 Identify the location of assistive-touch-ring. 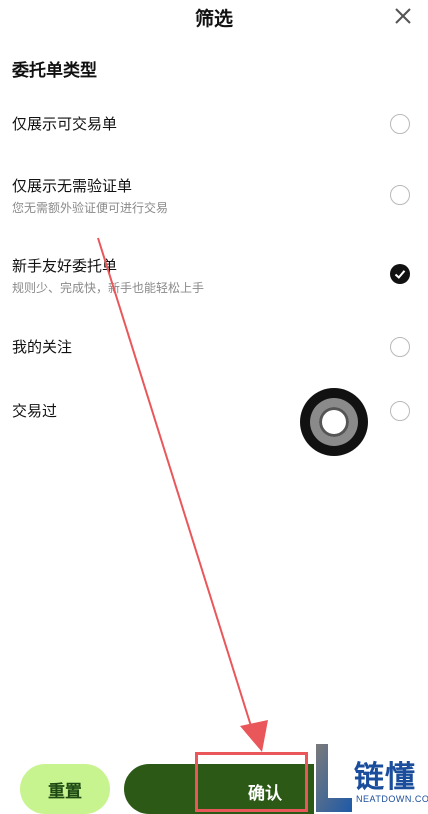
(334, 422).